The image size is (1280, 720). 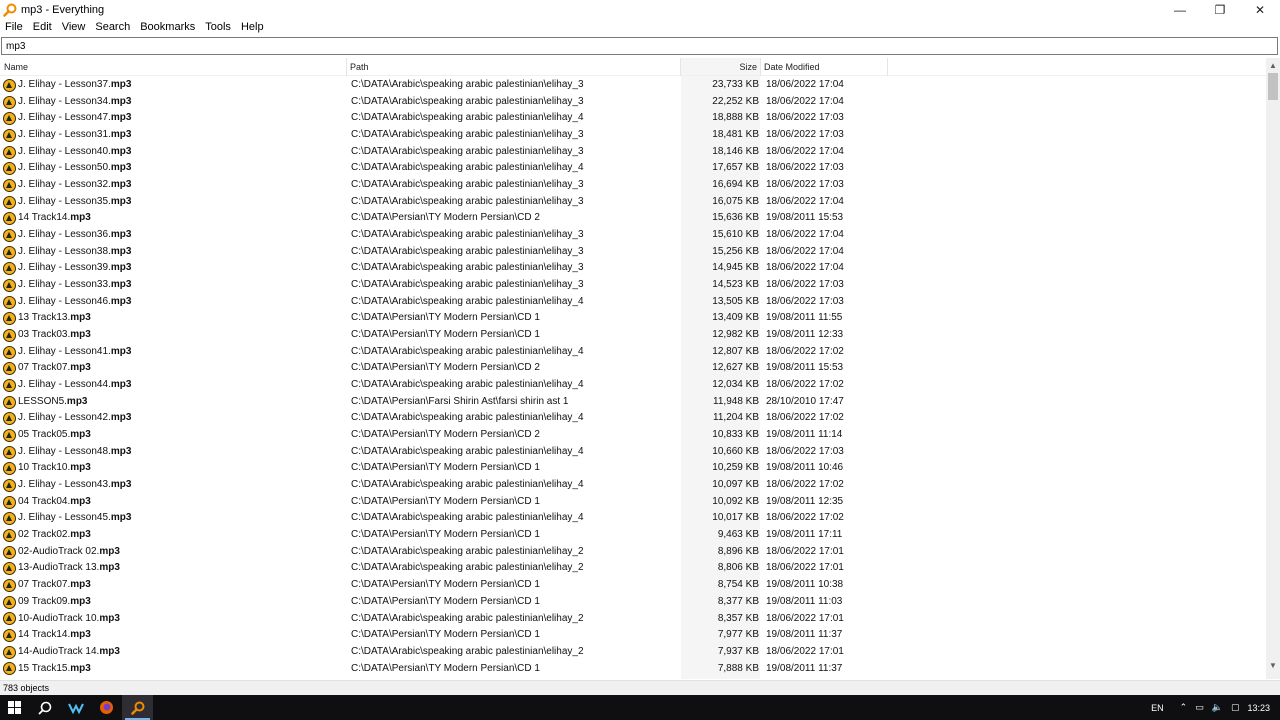 I want to click on menu-view: View, so click(x=74, y=27).